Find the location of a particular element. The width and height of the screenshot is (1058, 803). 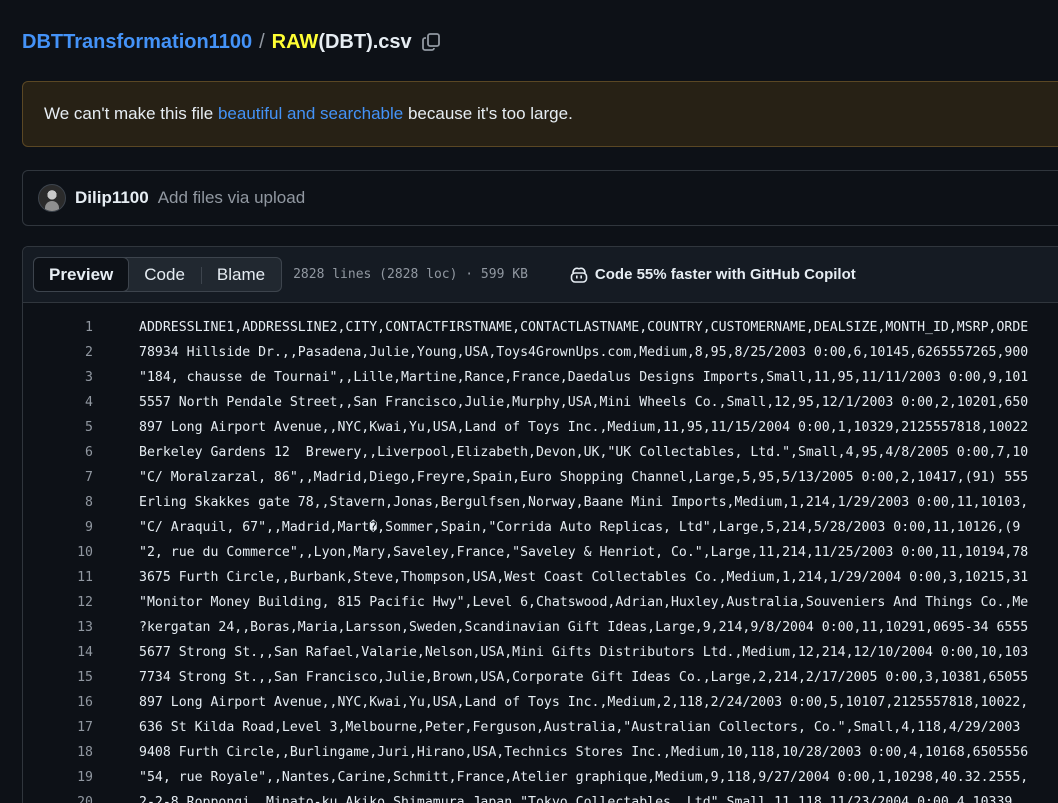

line-number: 19 is located at coordinates (58, 777).